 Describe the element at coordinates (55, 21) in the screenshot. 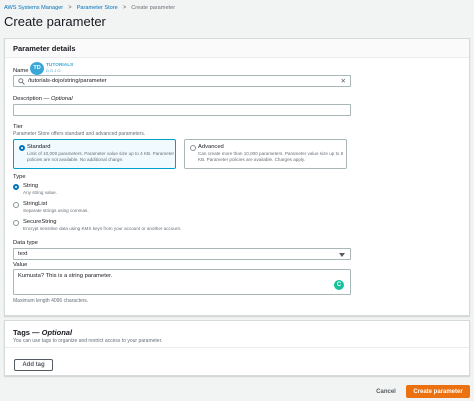

I see `page-title: Create parameter` at that location.